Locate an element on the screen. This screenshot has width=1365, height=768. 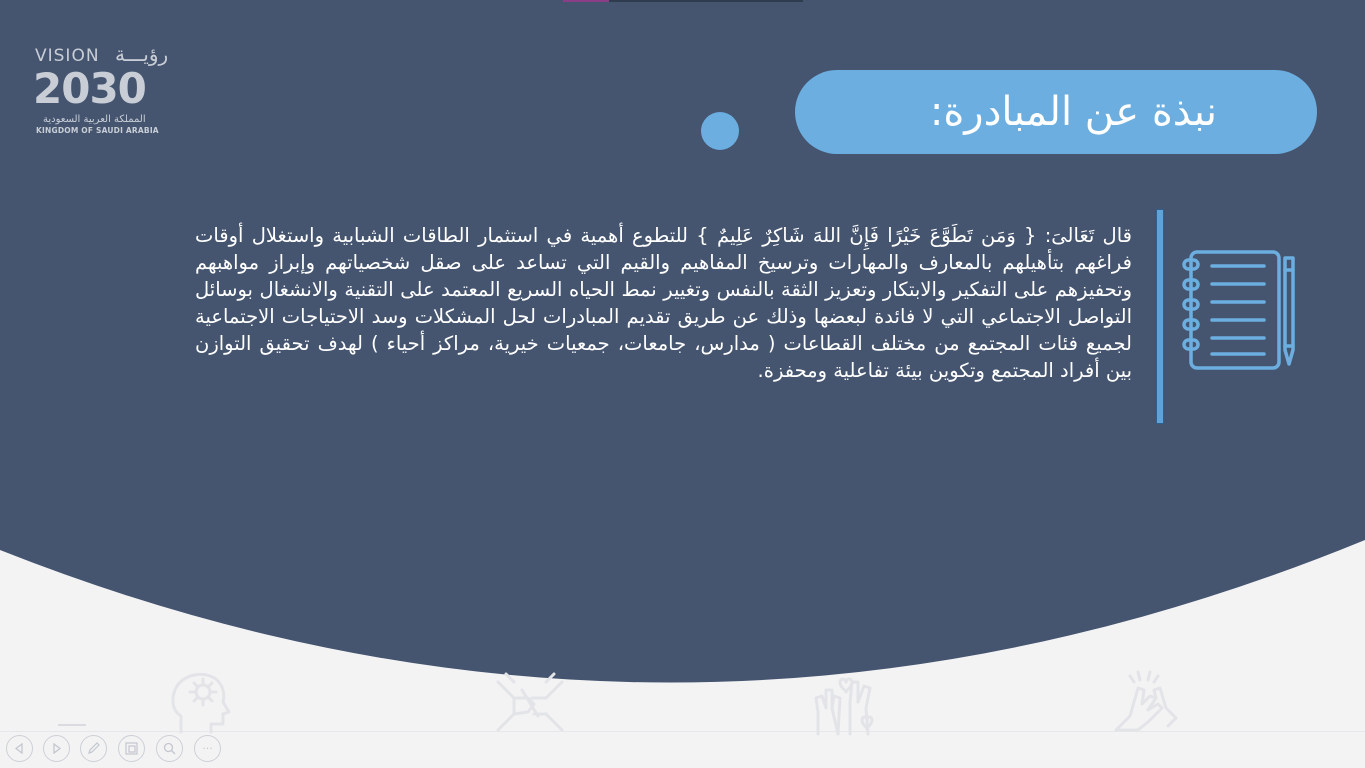
top-accent-bar-purple is located at coordinates (586, 1).